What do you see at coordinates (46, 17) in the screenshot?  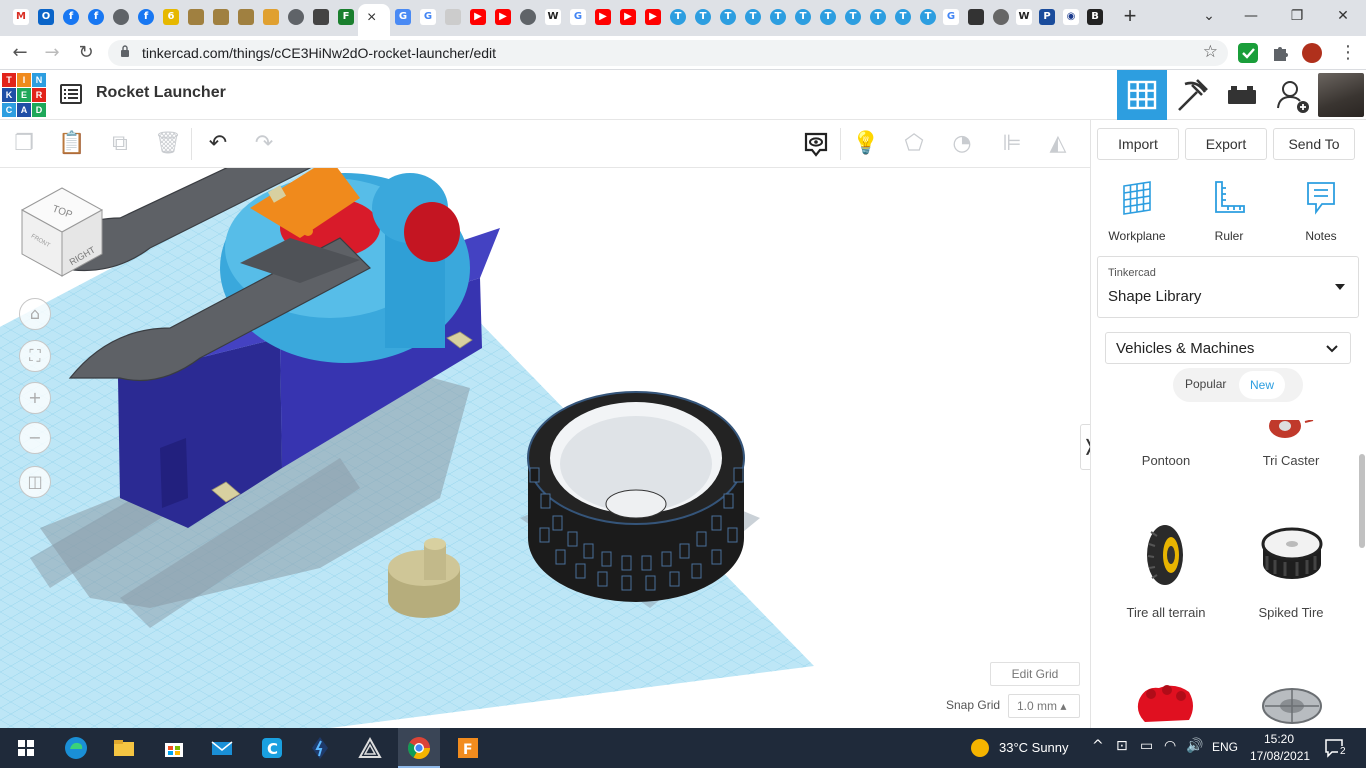 I see `outlook-tab: O` at bounding box center [46, 17].